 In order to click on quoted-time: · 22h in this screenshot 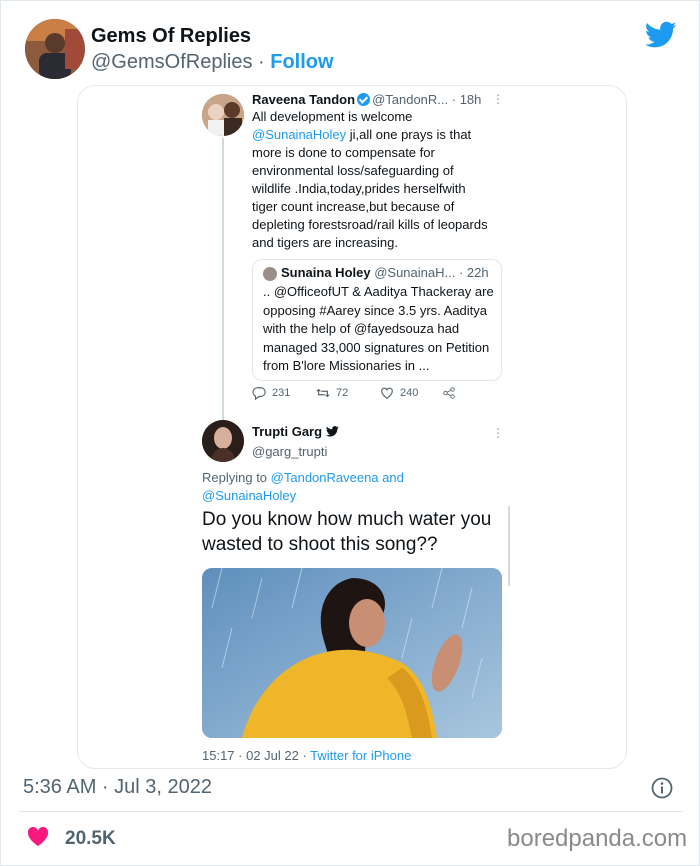, I will do `click(473, 272)`.